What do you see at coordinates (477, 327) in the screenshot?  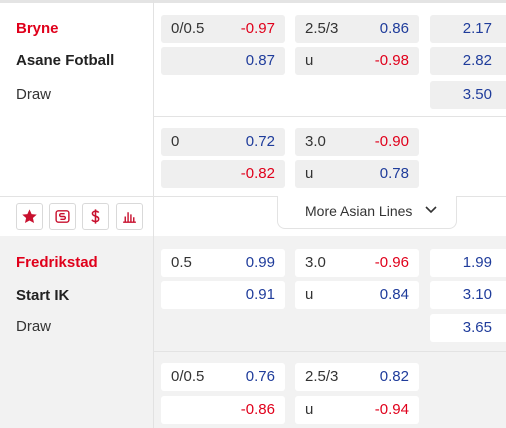 I see `1x2-draw-odds: 3.65` at bounding box center [477, 327].